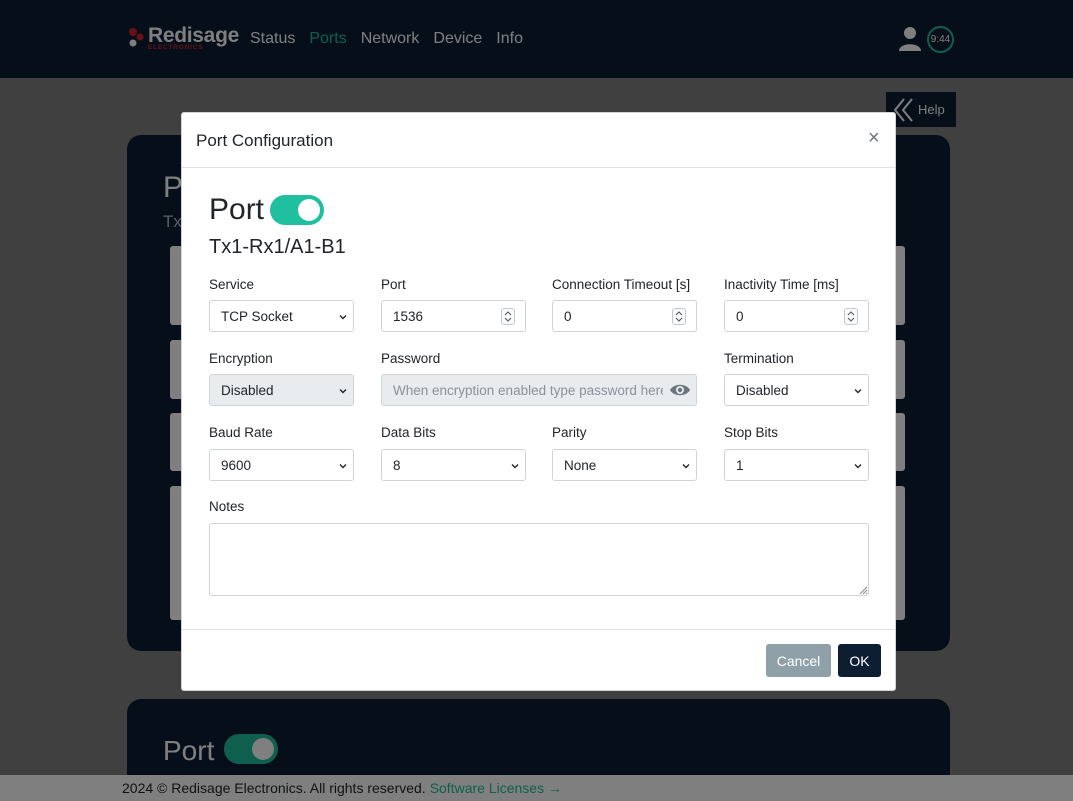 Image resolution: width=1073 pixels, height=801 pixels. What do you see at coordinates (281, 465) in the screenshot?
I see `baud-rate-select: 9600` at bounding box center [281, 465].